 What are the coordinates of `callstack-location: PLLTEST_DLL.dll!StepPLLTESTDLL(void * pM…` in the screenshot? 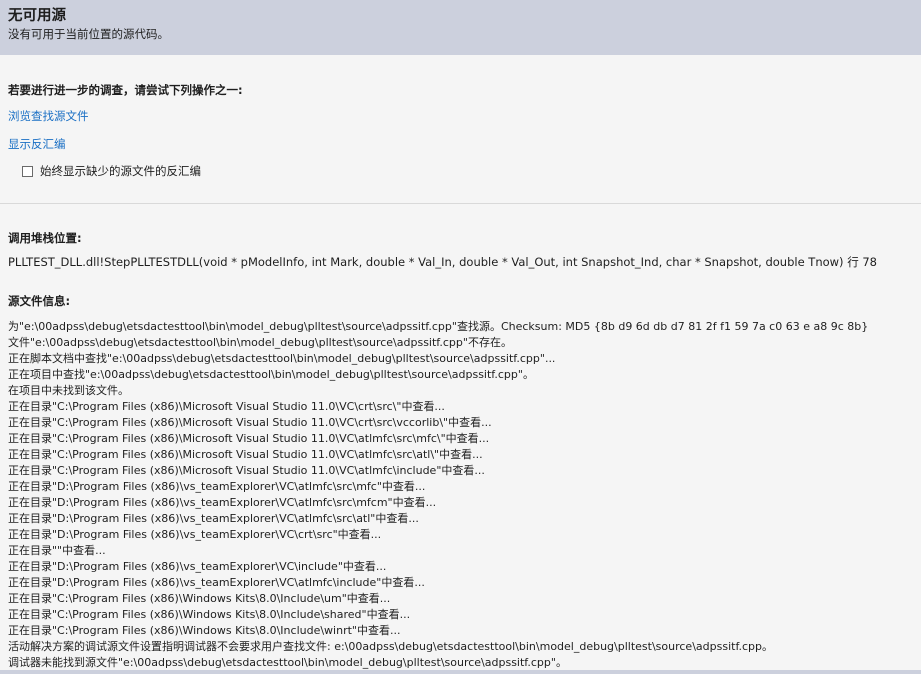 It's located at (442, 262).